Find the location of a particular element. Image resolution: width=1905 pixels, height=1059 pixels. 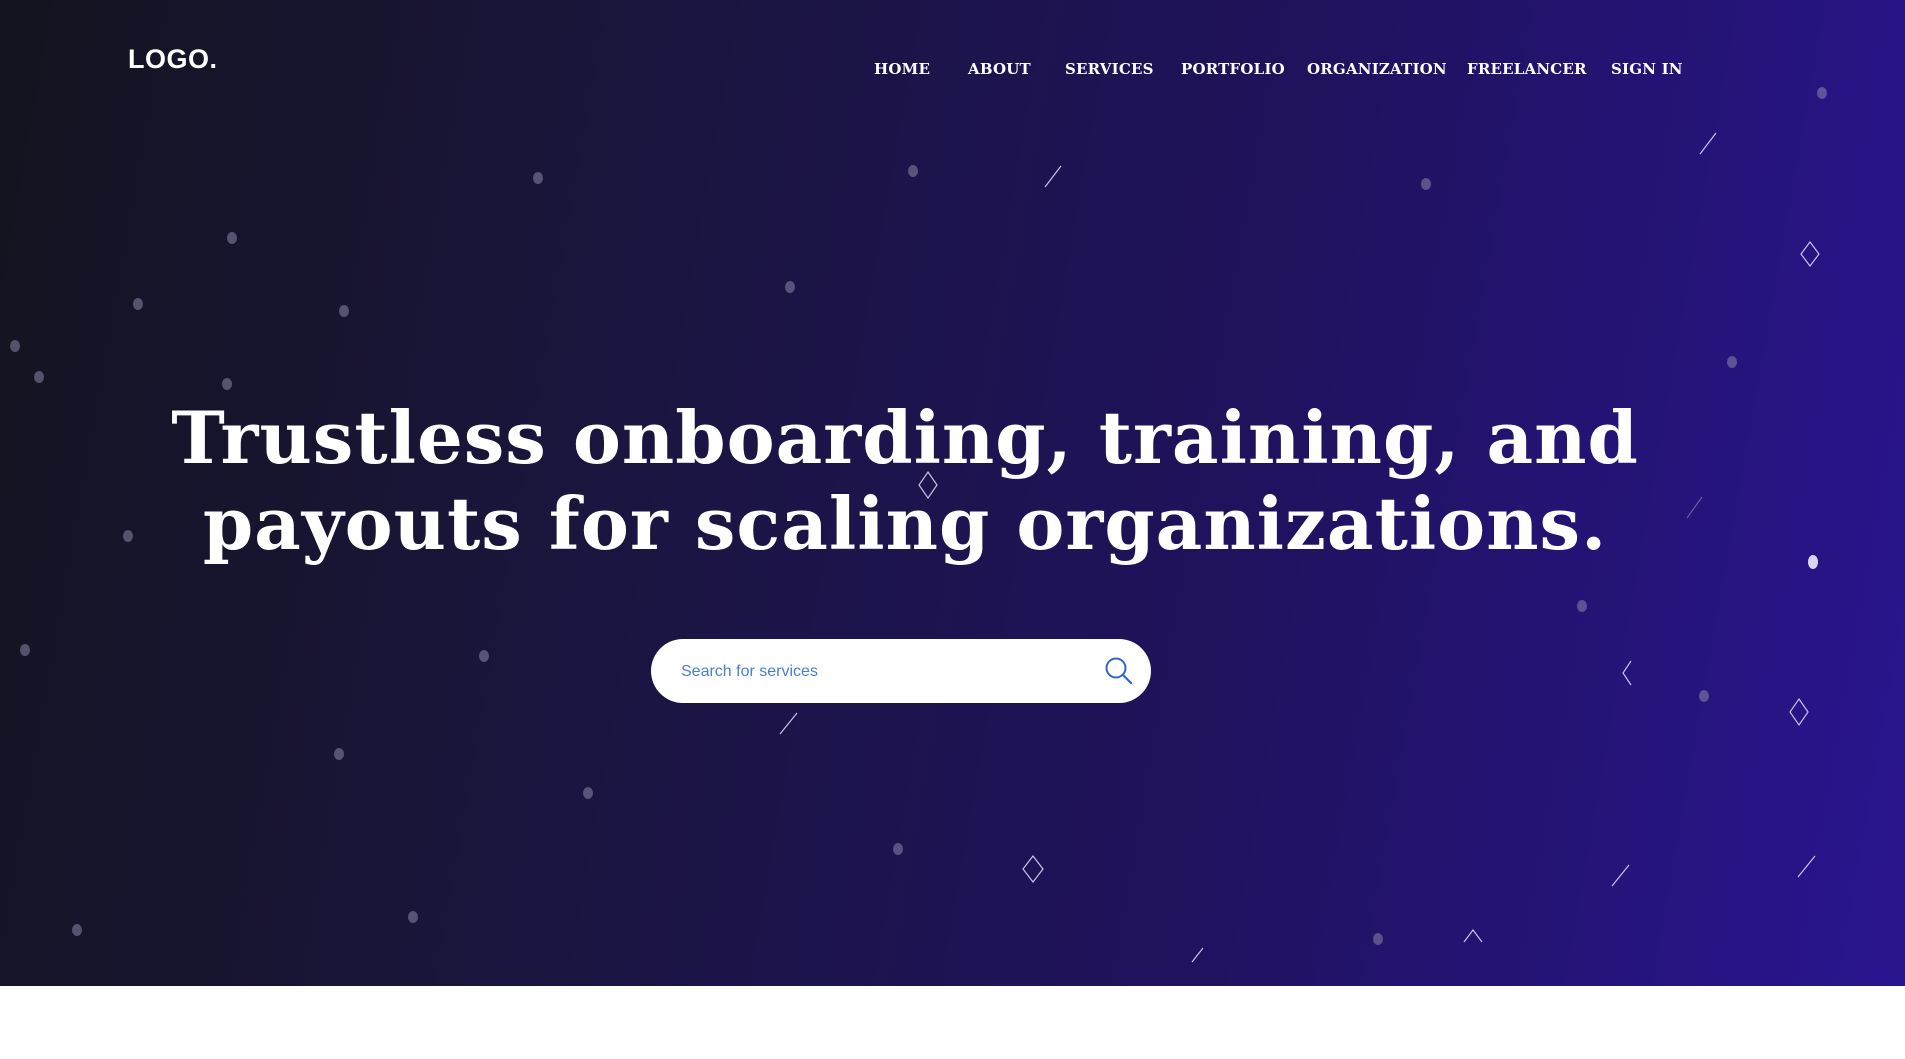

nav-services: SERVICES is located at coordinates (1109, 69).